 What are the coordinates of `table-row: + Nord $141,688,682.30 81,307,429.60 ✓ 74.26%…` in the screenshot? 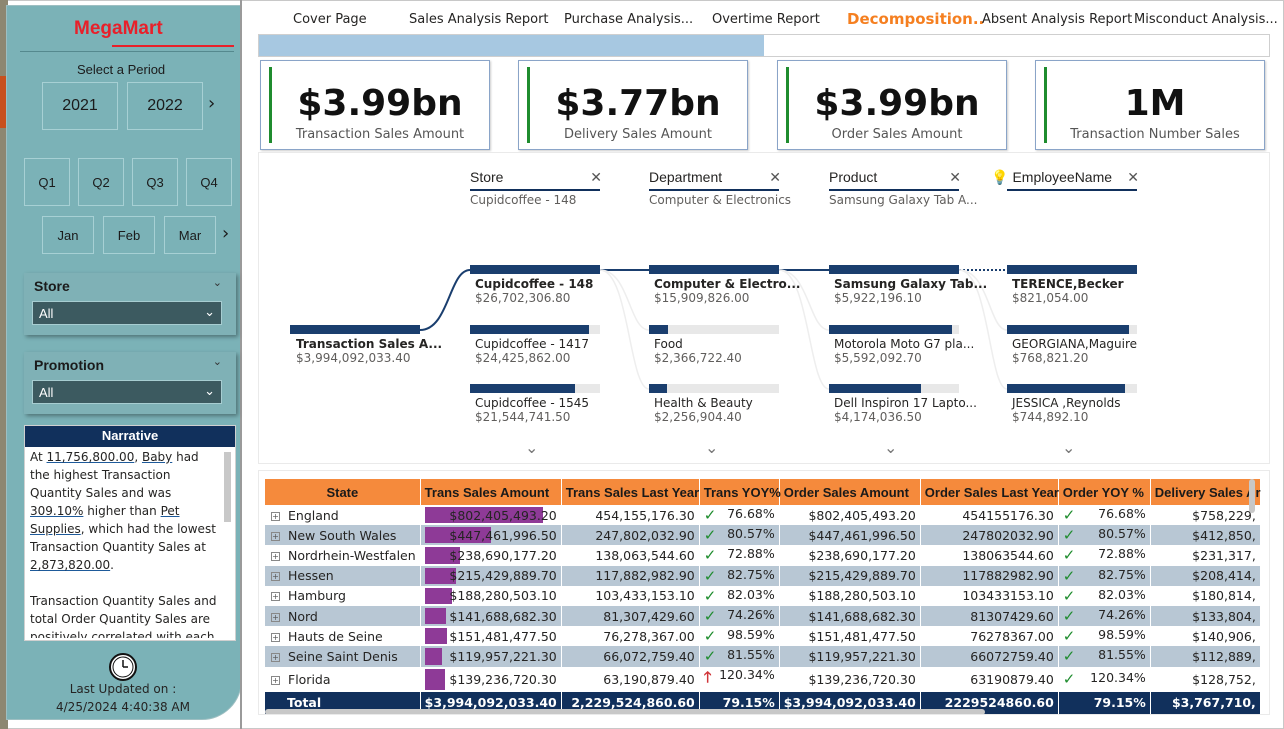 It's located at (763, 616).